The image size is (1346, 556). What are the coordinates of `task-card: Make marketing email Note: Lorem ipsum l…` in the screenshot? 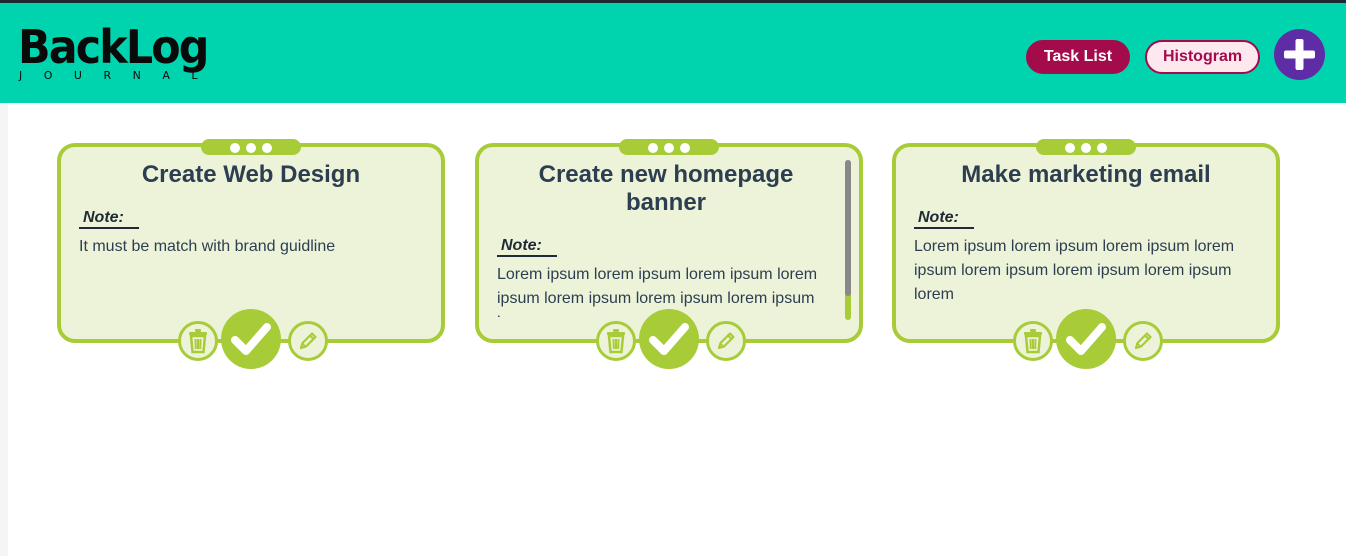 It's located at (1086, 254).